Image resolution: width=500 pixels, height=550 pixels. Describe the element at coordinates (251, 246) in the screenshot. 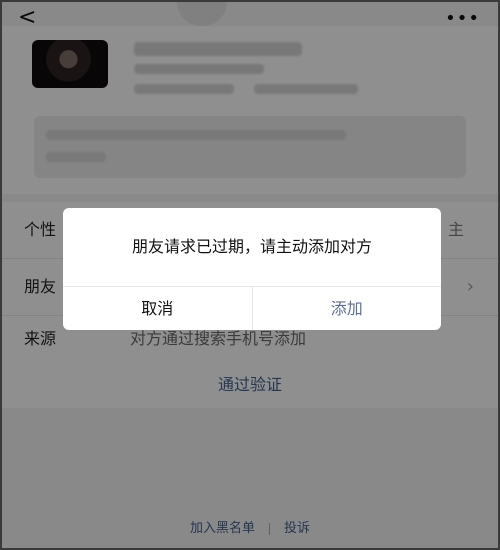

I see `dialog-message: 朋友请求已过期，请主动添加对方` at that location.